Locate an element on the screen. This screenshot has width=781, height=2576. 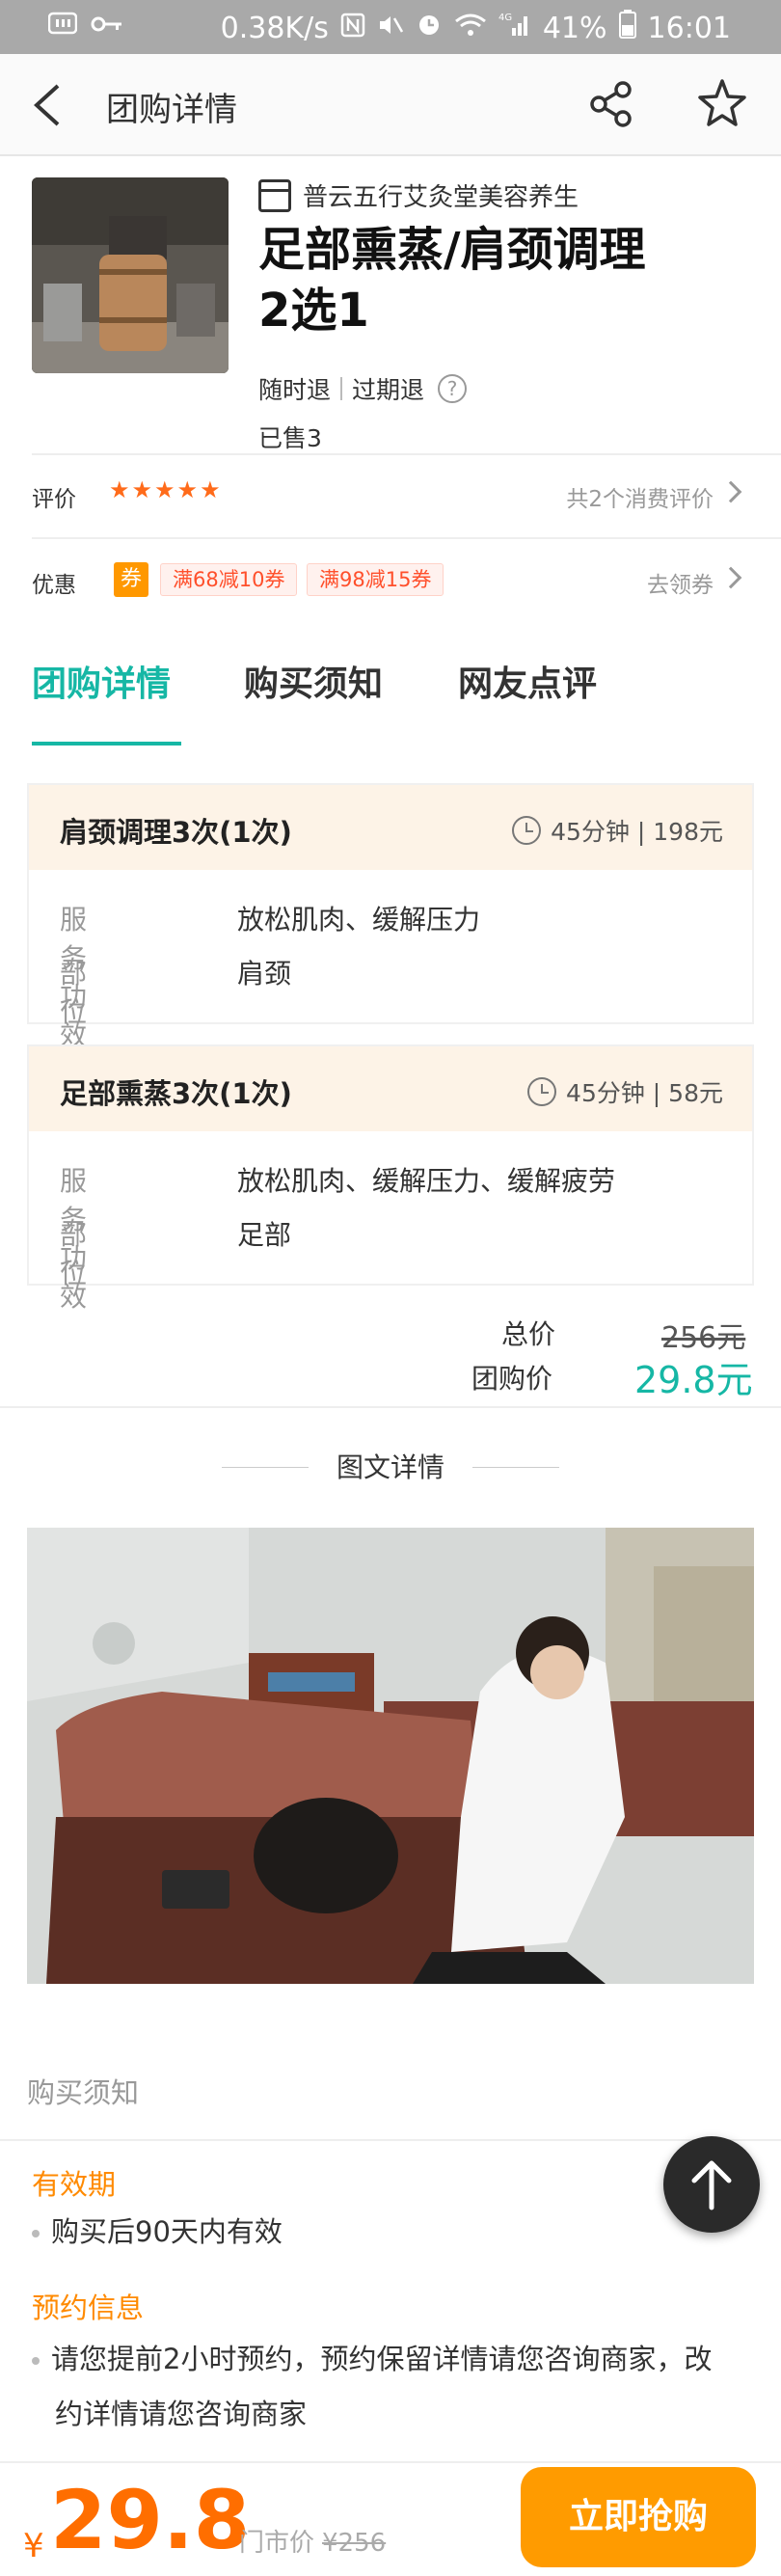
service-card-header: 足部熏蒸3次(1次) 45分钟 | 58元 is located at coordinates (390, 1088).